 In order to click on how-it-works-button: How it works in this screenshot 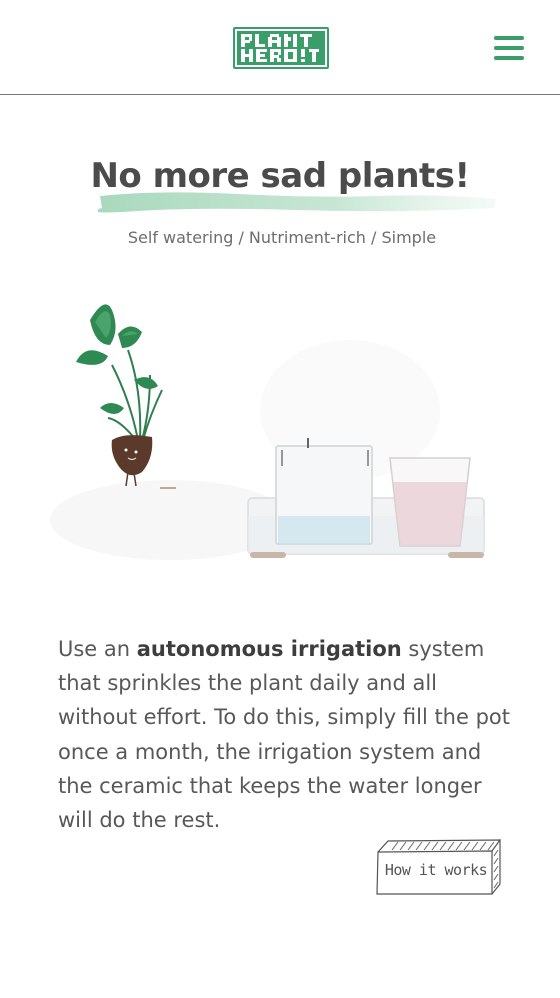, I will do `click(439, 867)`.